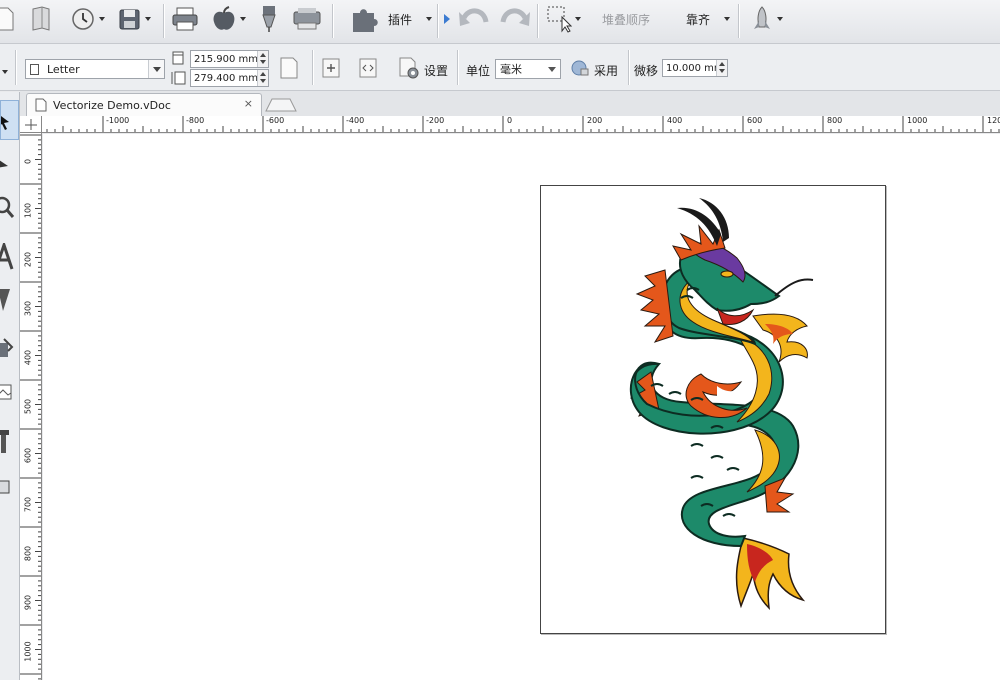 The width and height of the screenshot is (1000, 680). What do you see at coordinates (606, 70) in the screenshot?
I see `apply-button: 采用` at bounding box center [606, 70].